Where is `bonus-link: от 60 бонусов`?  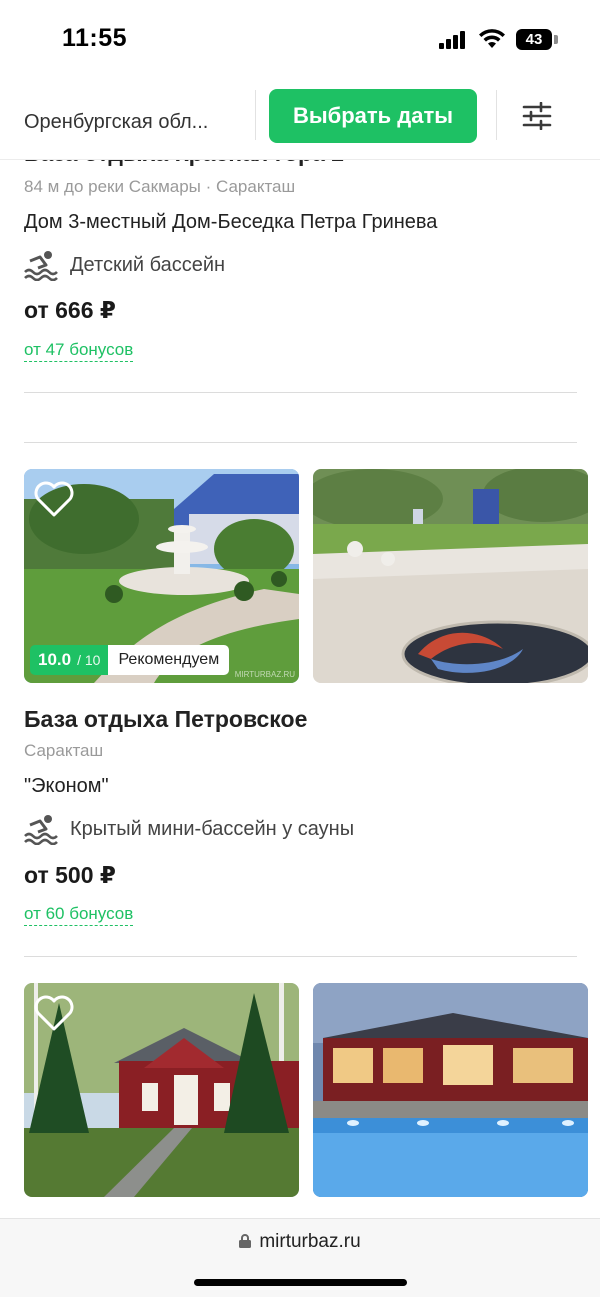 bonus-link: от 60 бонусов is located at coordinates (79, 915).